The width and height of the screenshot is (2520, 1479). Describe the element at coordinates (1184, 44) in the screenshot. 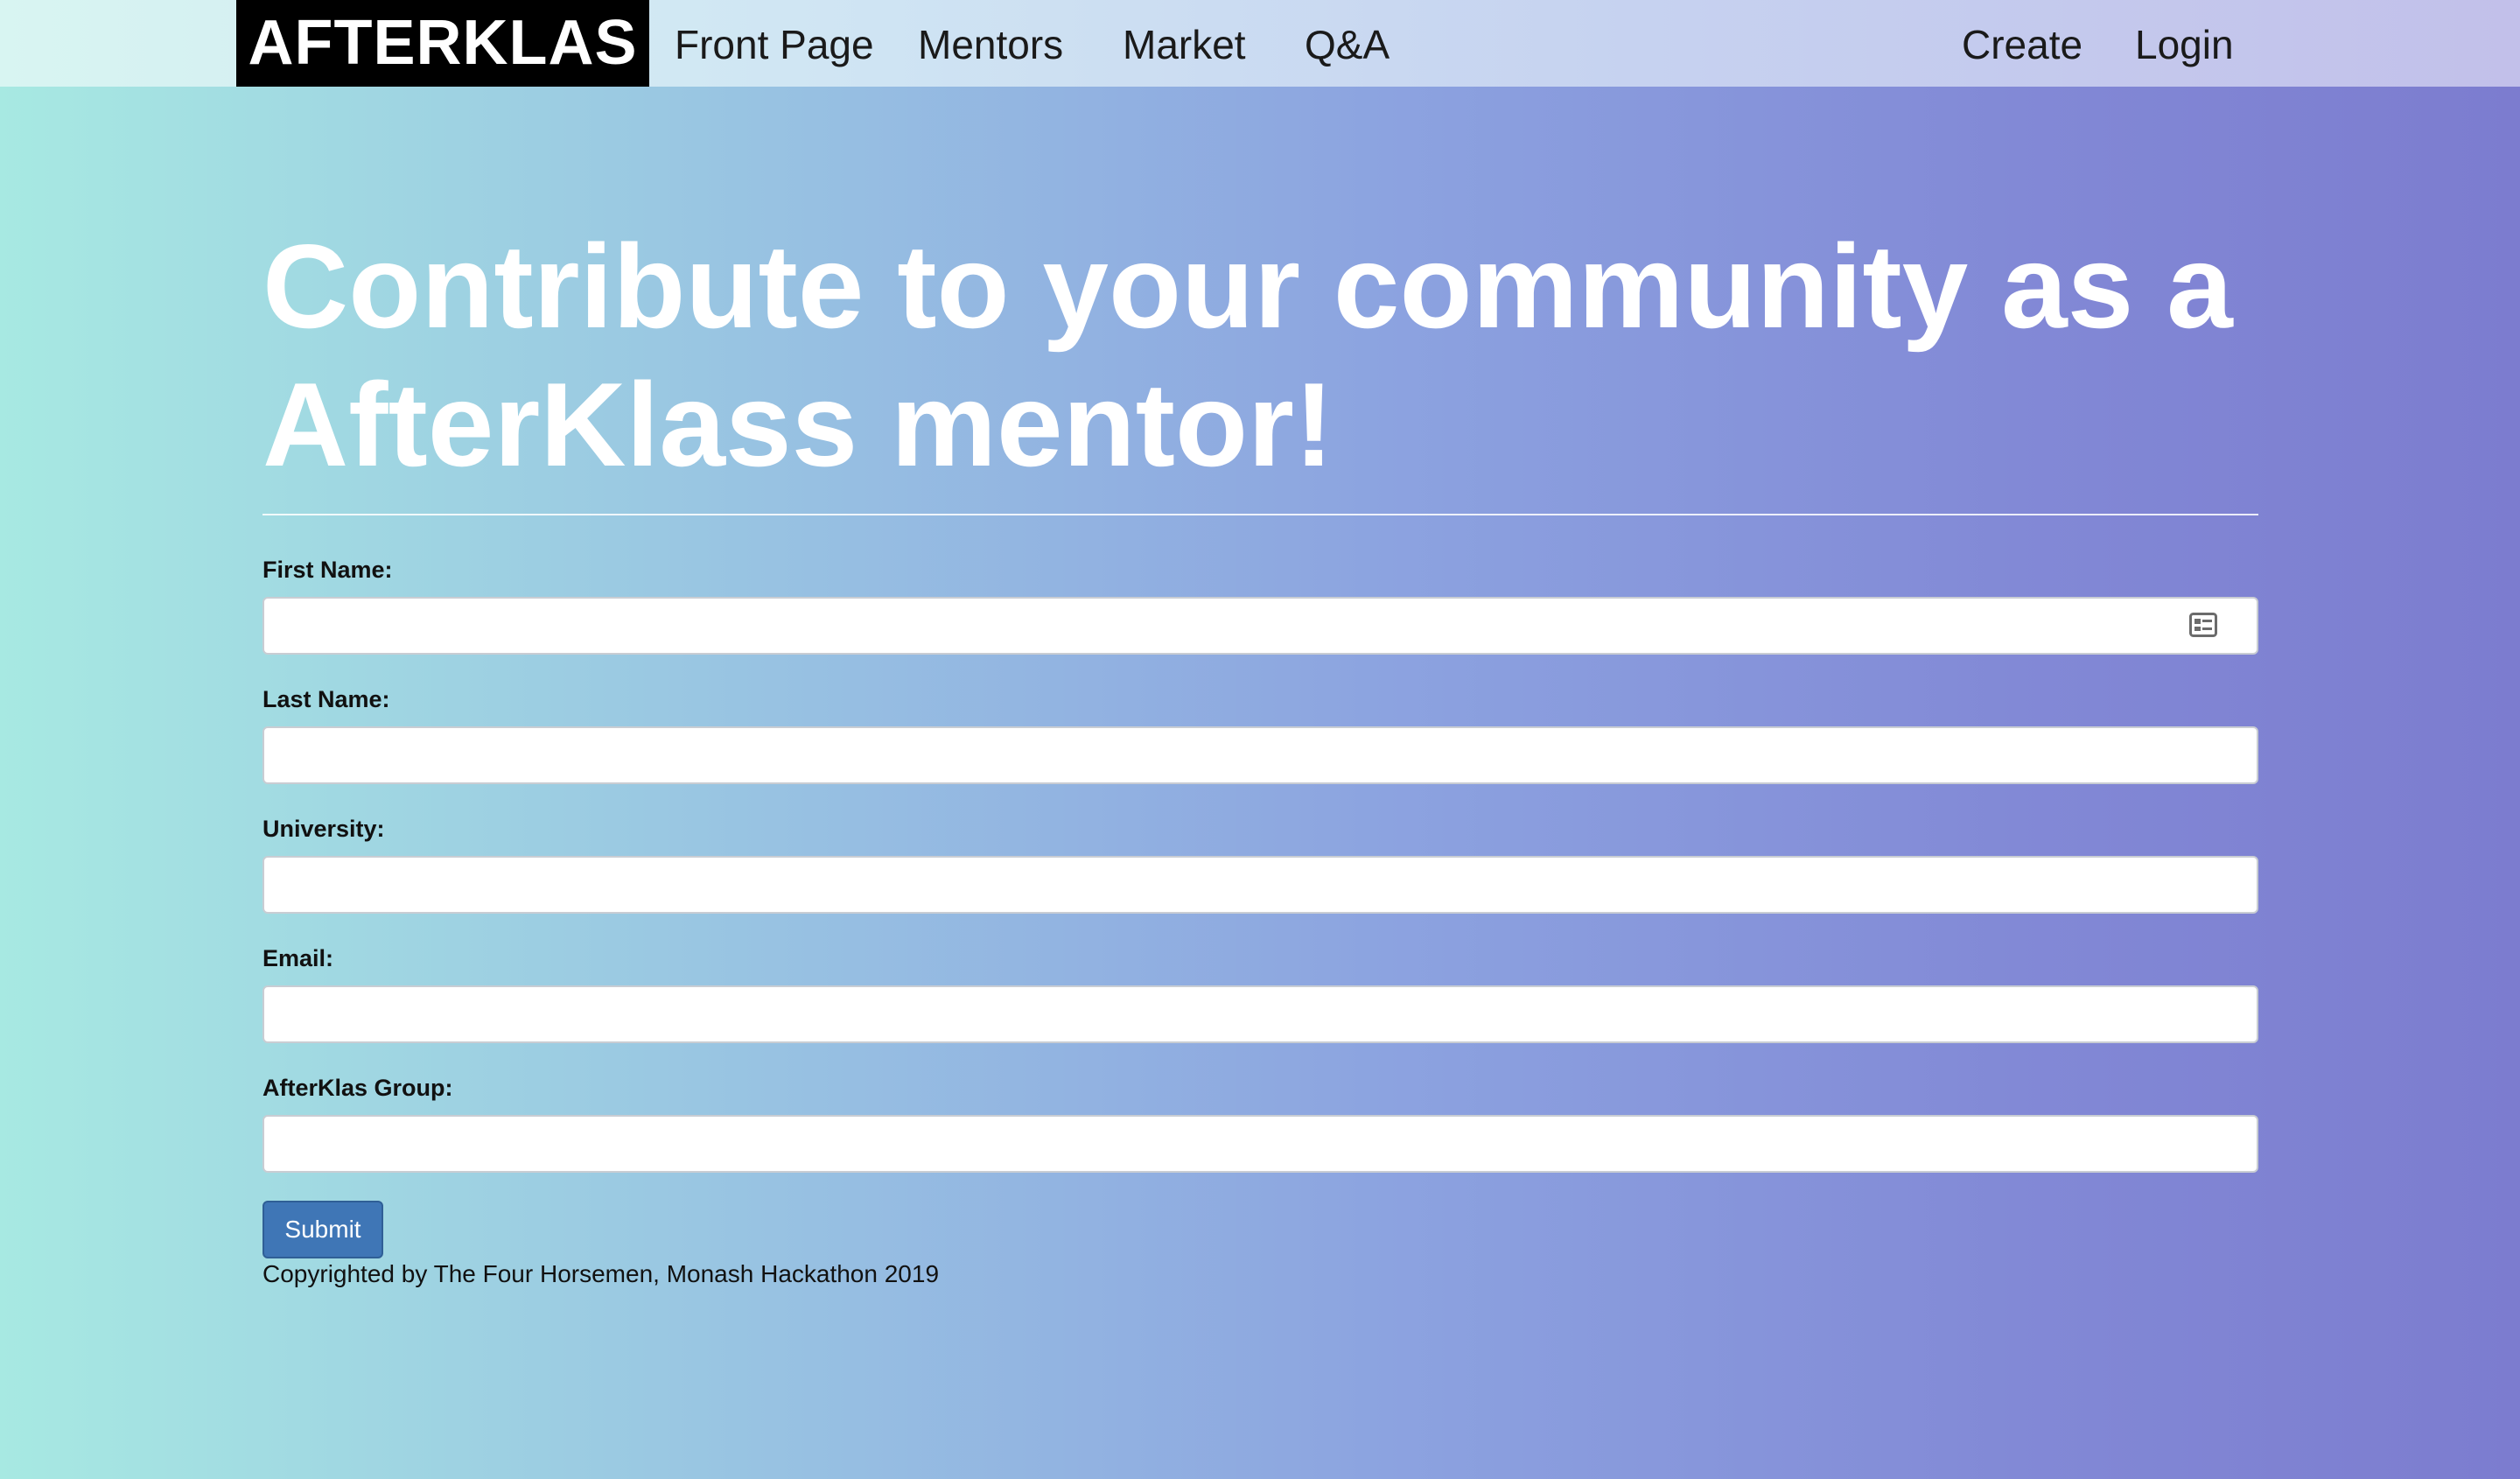

I see `nav-link-market: Market` at that location.